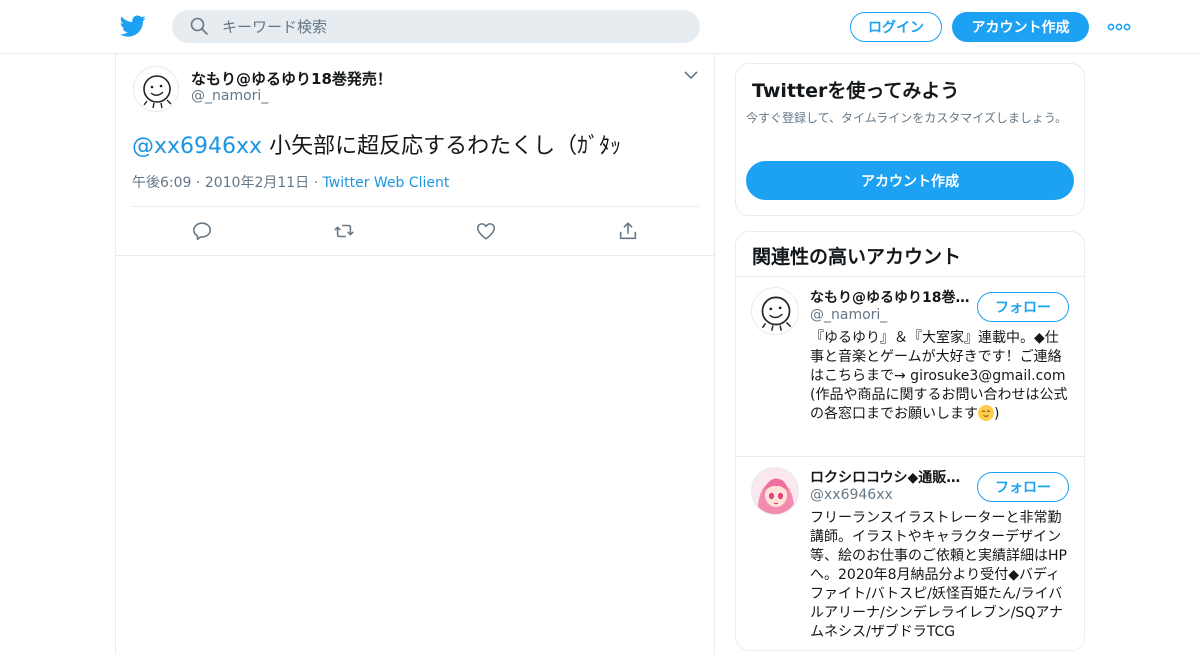 The image size is (1200, 654). What do you see at coordinates (202, 231) in the screenshot?
I see `reply-icon` at bounding box center [202, 231].